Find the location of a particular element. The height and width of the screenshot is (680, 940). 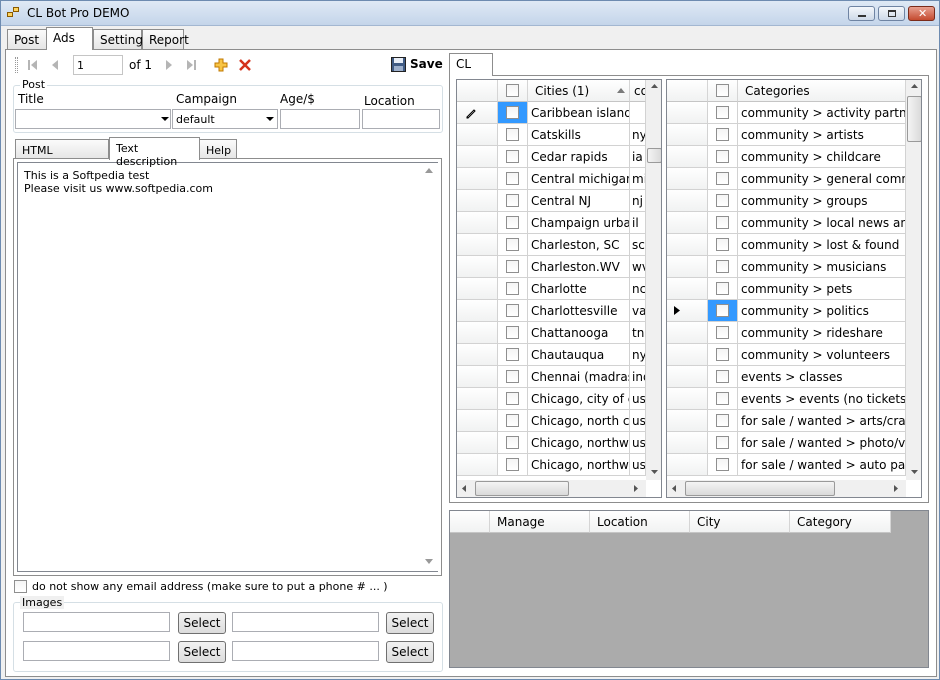

city-row: Charleston, SC sc is located at coordinates (551, 245).